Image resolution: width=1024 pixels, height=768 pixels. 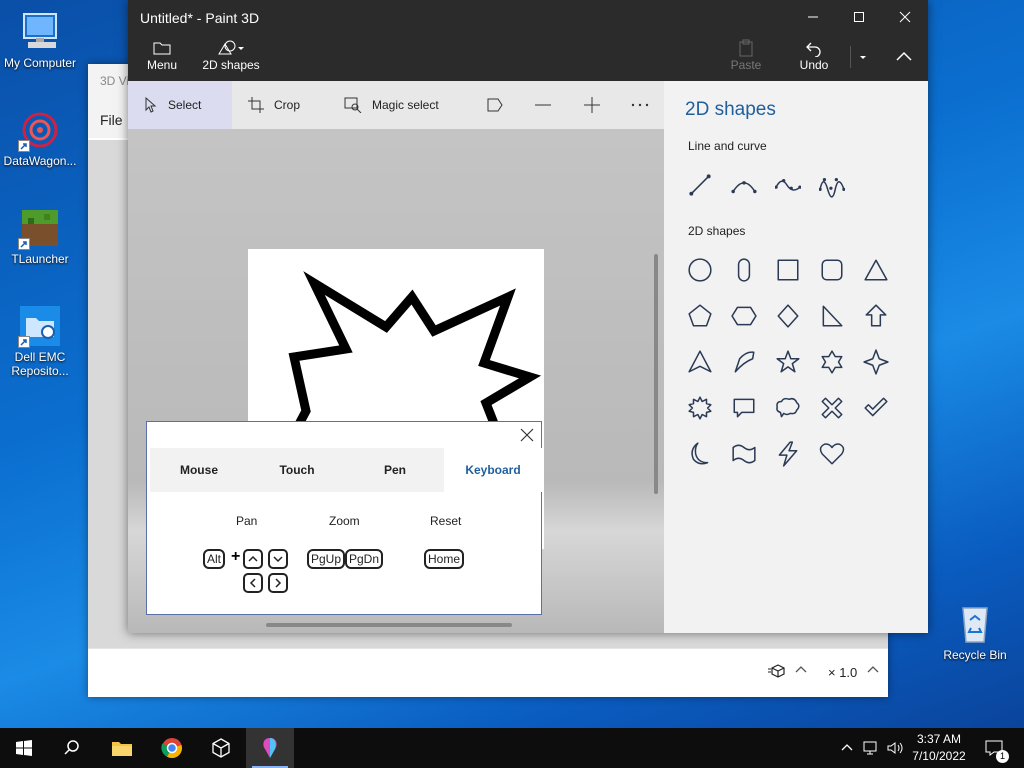 What do you see at coordinates (700, 408) in the screenshot?
I see `burst-icon` at bounding box center [700, 408].